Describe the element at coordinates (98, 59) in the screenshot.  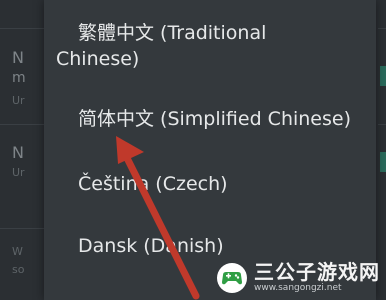
I see `language-label-continued: Chinese)` at that location.